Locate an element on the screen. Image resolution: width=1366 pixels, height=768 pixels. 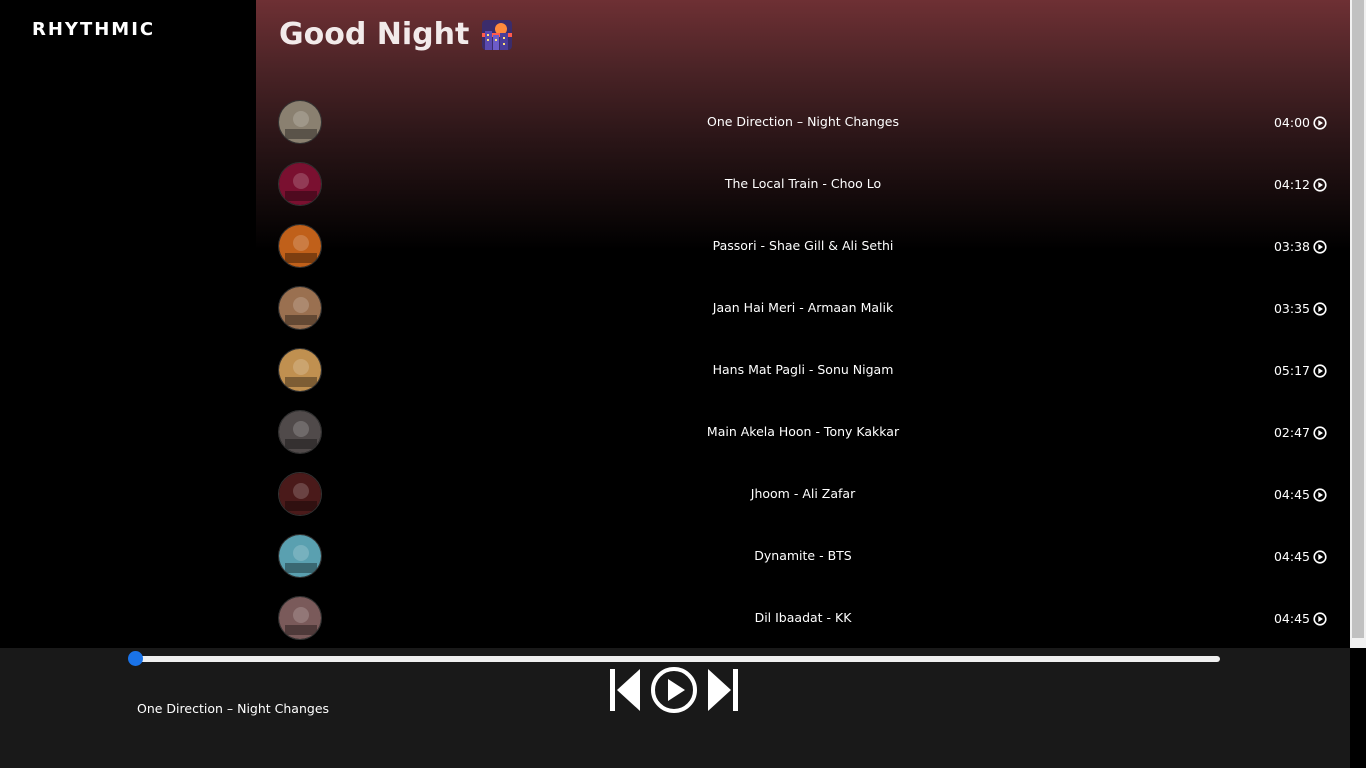
play-icon is located at coordinates (674, 692).